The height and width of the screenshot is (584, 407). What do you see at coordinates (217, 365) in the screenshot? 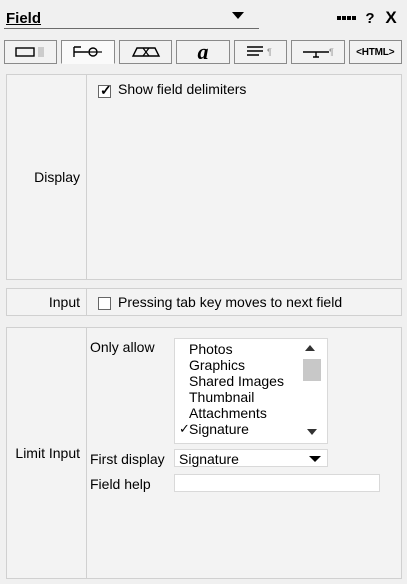
I see `list-item: Graphics` at bounding box center [217, 365].